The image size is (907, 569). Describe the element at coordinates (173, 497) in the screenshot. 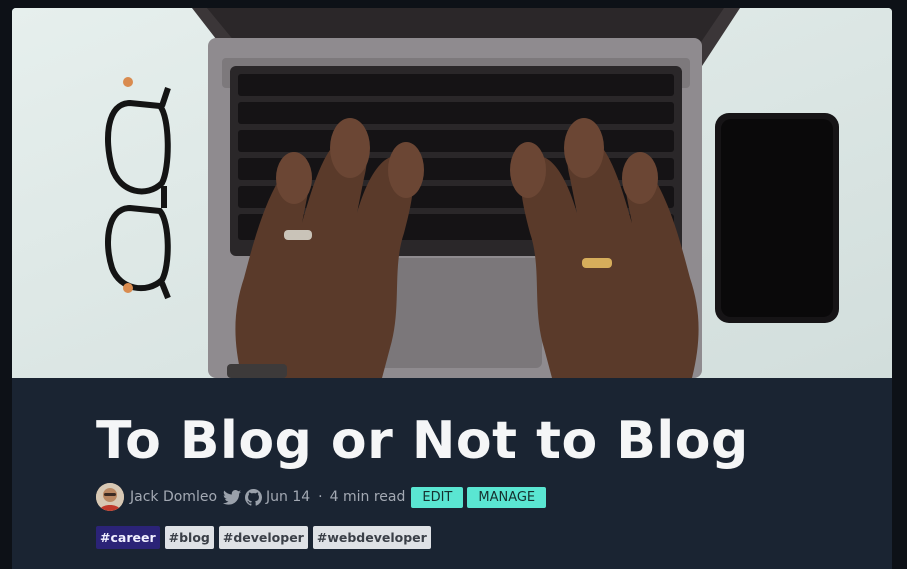

I see `author-name: Jack Domleo` at that location.